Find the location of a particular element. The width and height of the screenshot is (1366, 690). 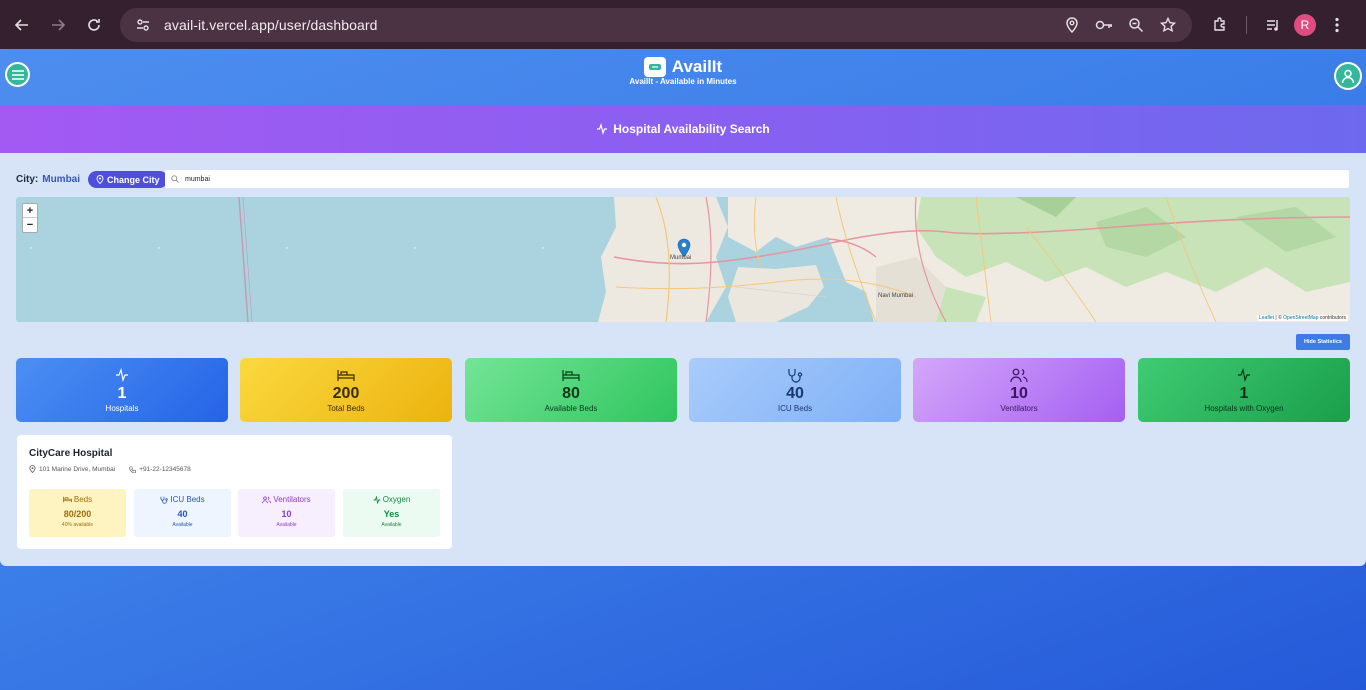

app-logo-icon is located at coordinates (654, 67).